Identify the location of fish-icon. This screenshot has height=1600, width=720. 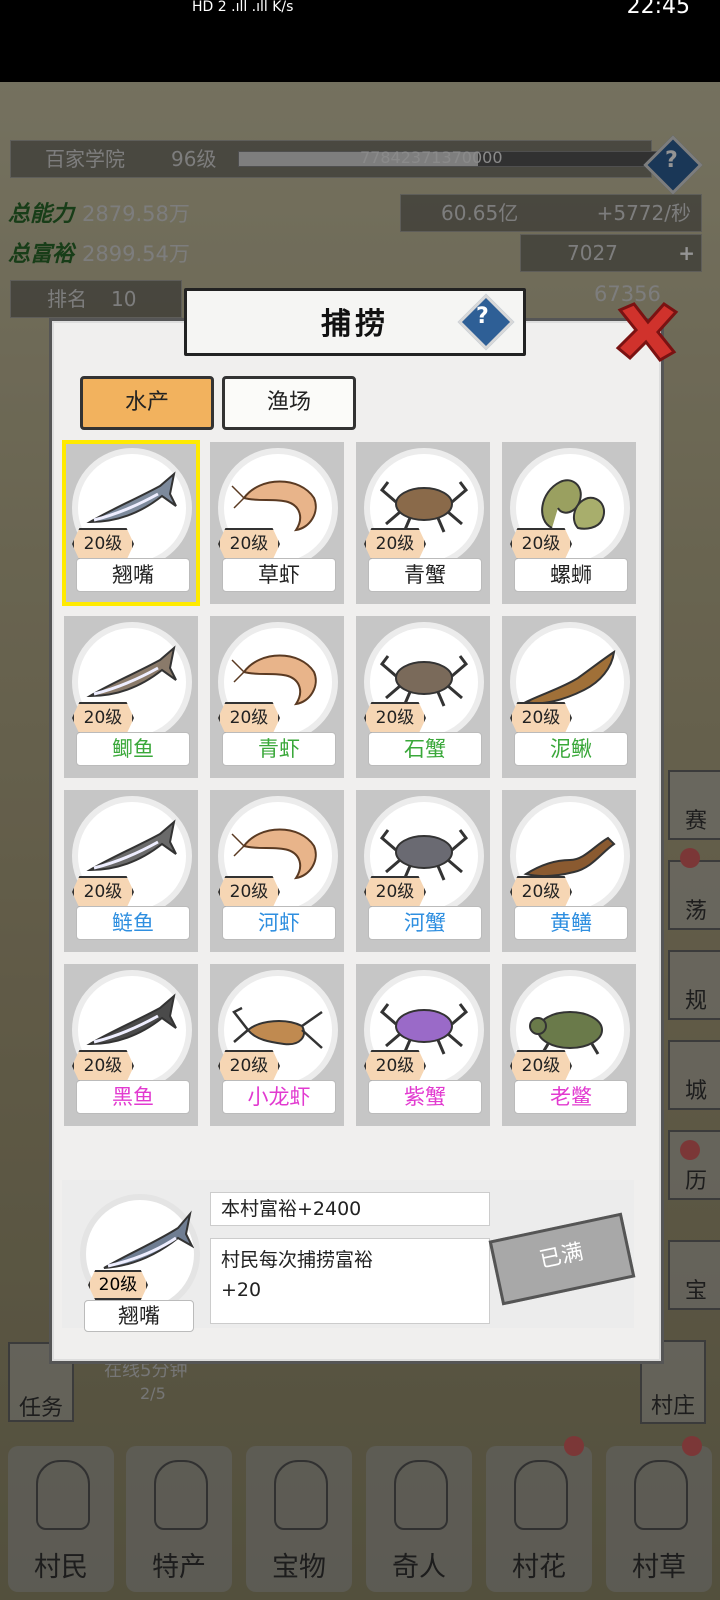
(148, 1239).